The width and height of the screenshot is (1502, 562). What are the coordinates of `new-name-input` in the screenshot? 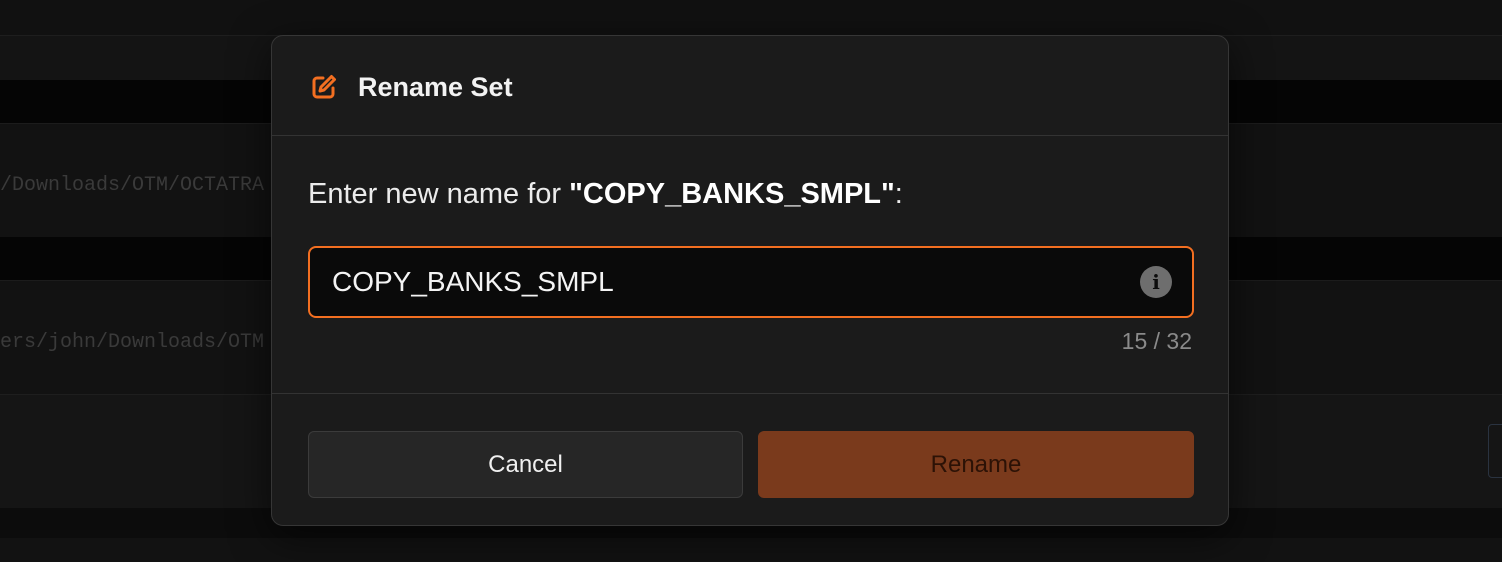 It's located at (751, 282).